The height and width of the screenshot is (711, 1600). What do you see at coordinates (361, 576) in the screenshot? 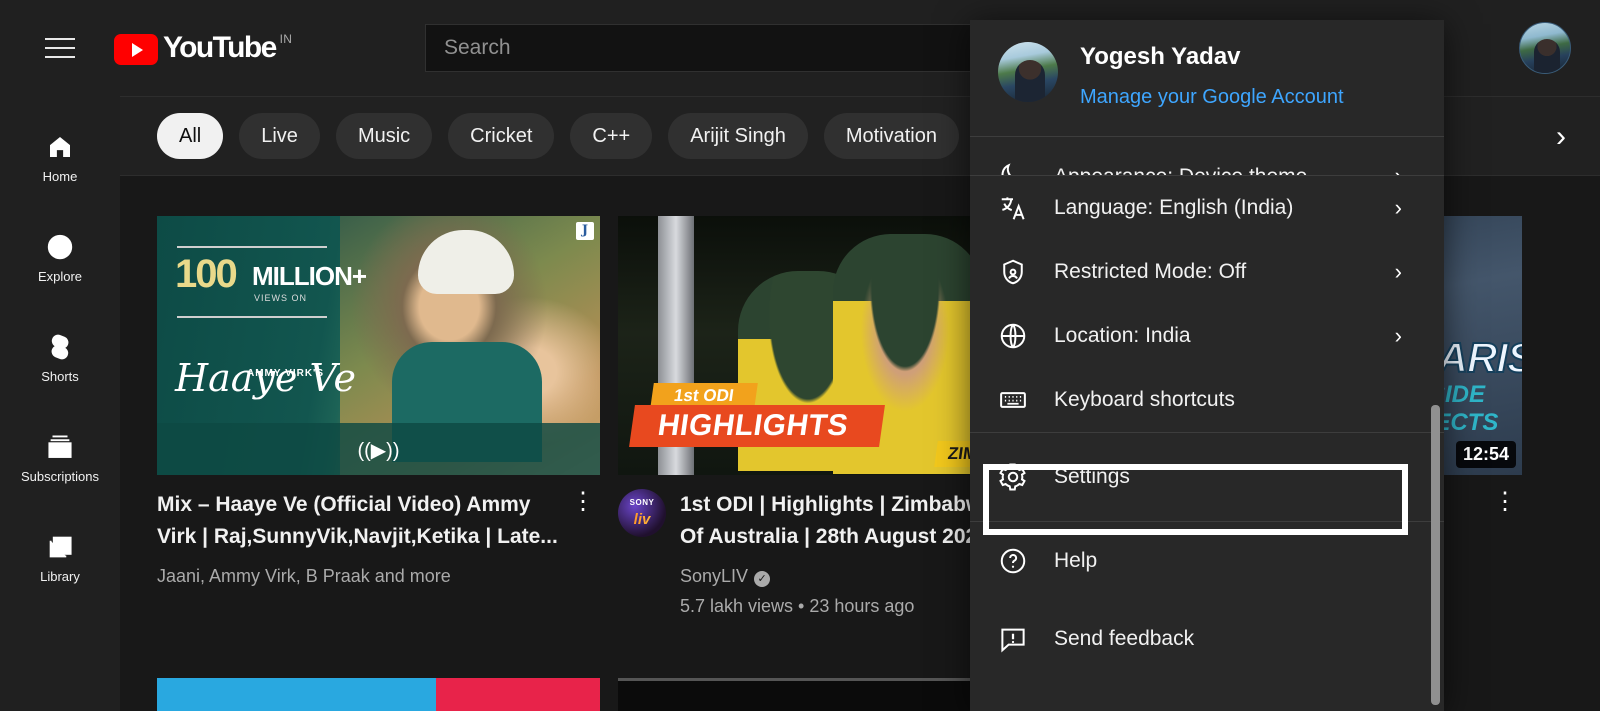
I see `video-channel: Jaani, Ammy Virk, B Praak and more` at bounding box center [361, 576].